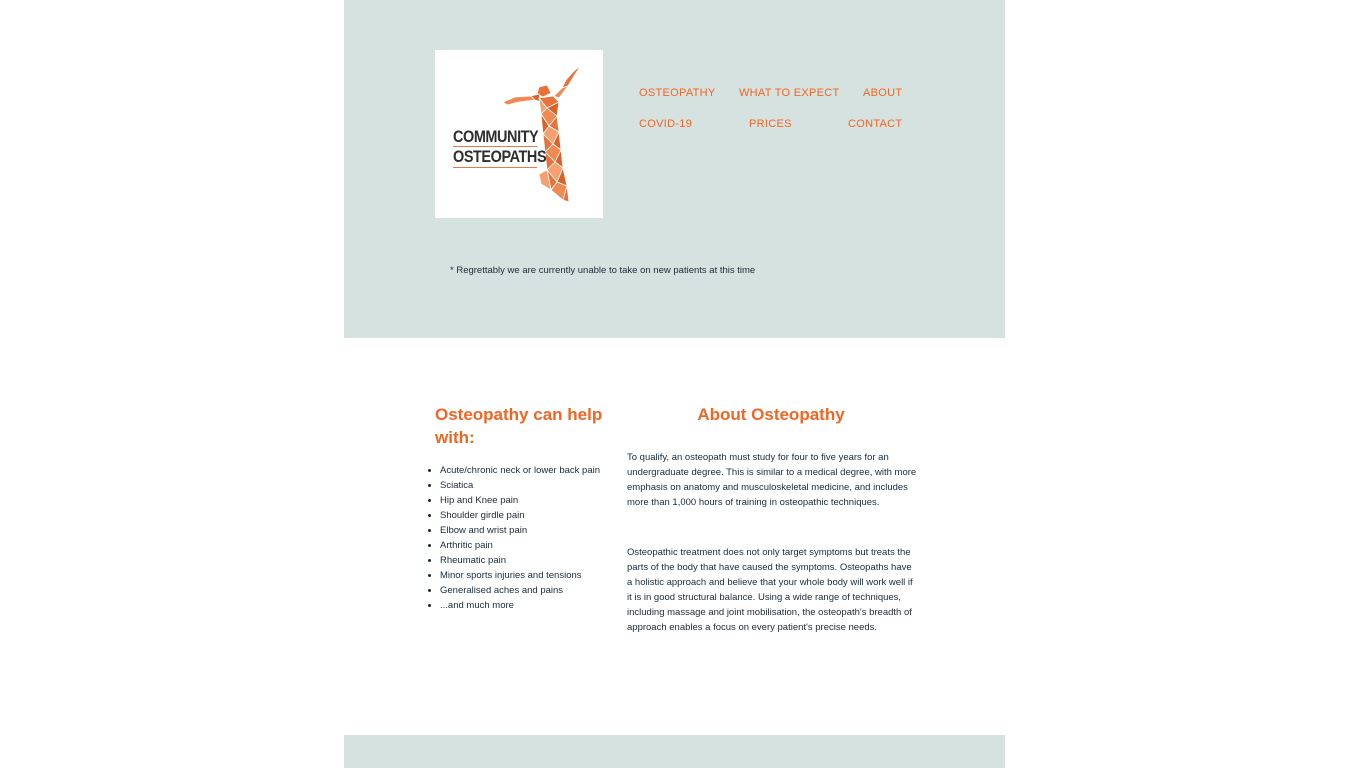  Describe the element at coordinates (674, 751) in the screenshot. I see `footer-band` at that location.